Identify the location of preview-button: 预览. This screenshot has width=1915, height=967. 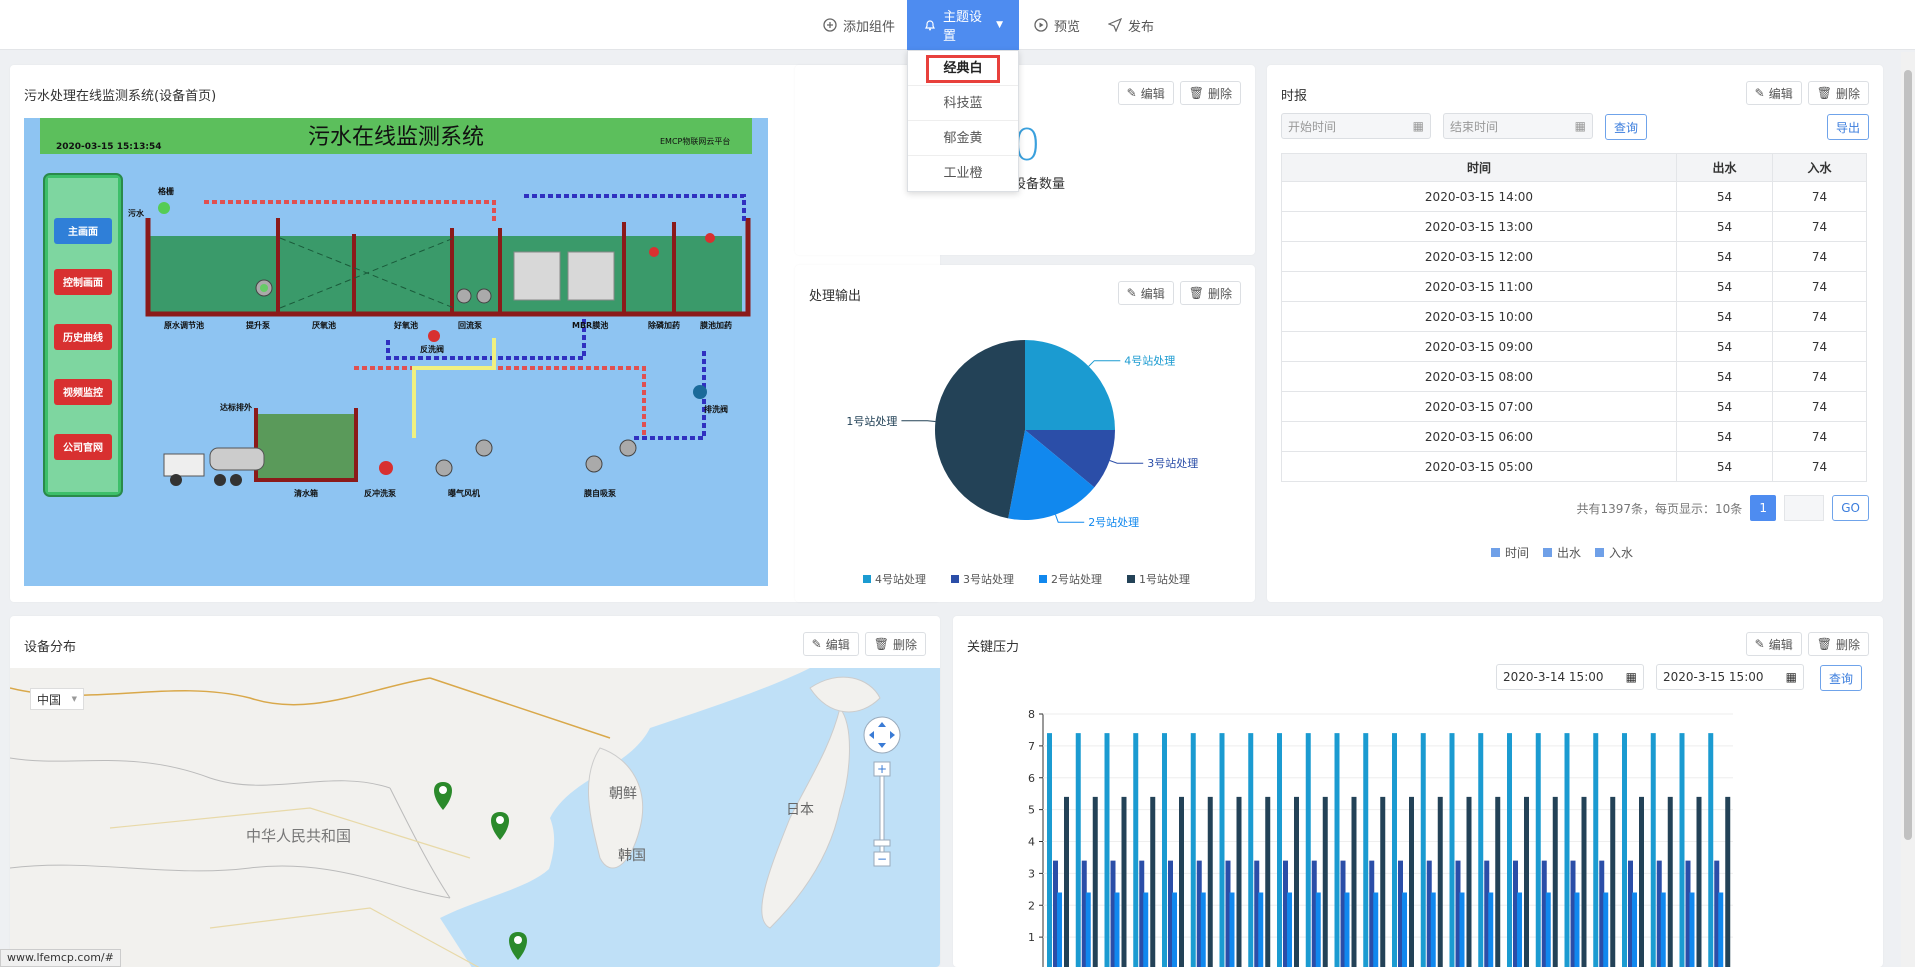
(1057, 25).